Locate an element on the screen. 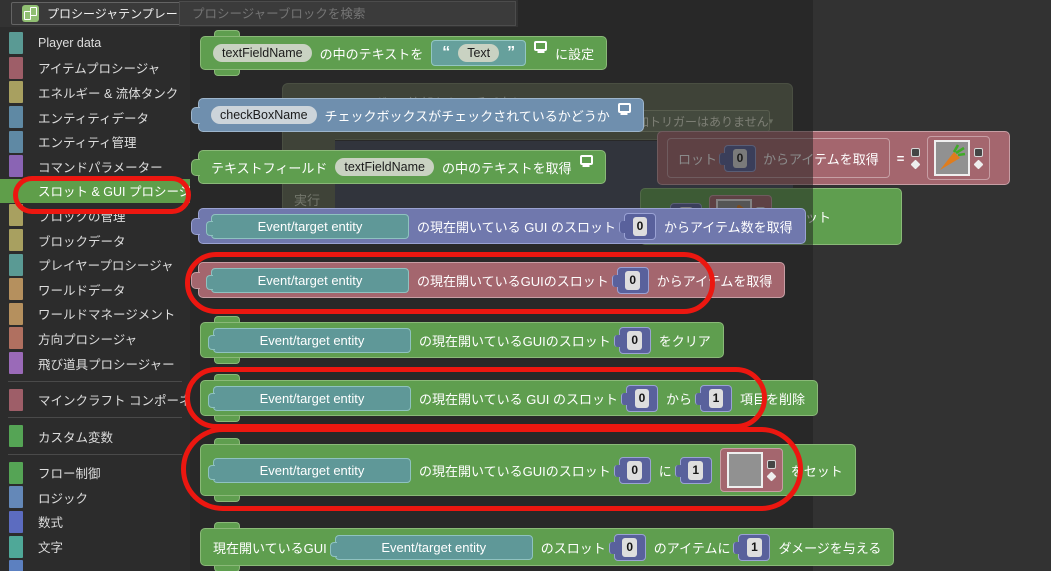  sidebar-item-direction-procedures: 方向プロシージャ is located at coordinates (95, 338).